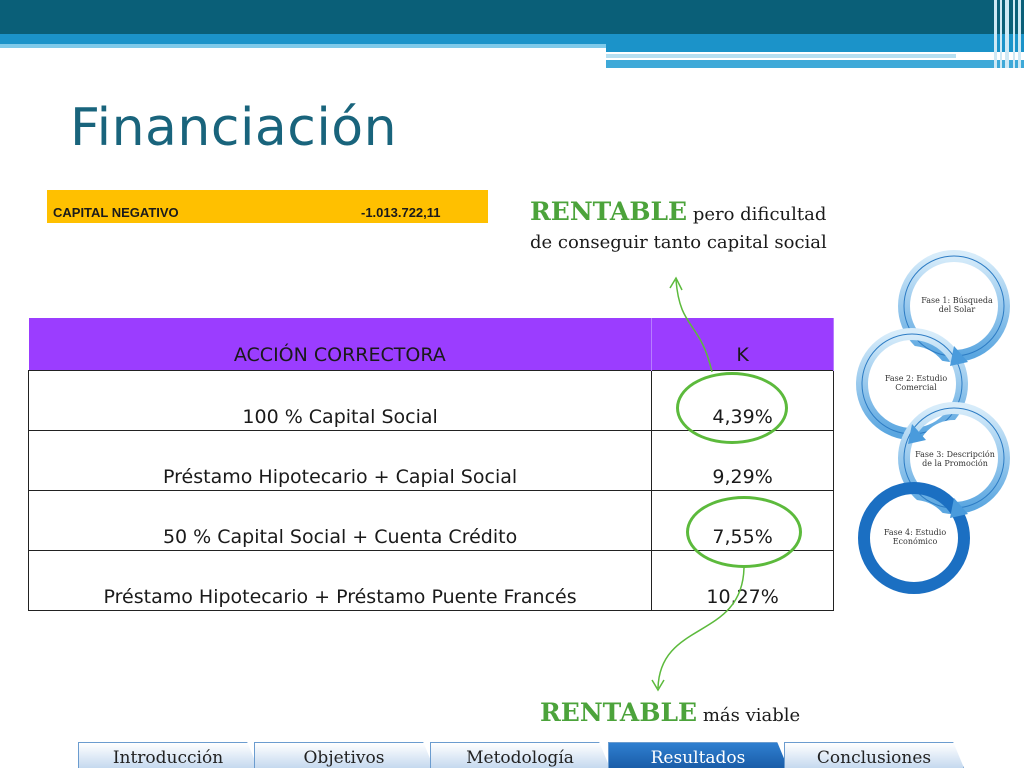 This screenshot has width=1024, height=768. What do you see at coordinates (619, 712) in the screenshot?
I see `note-bottom-highlight: RENTABLE` at bounding box center [619, 712].